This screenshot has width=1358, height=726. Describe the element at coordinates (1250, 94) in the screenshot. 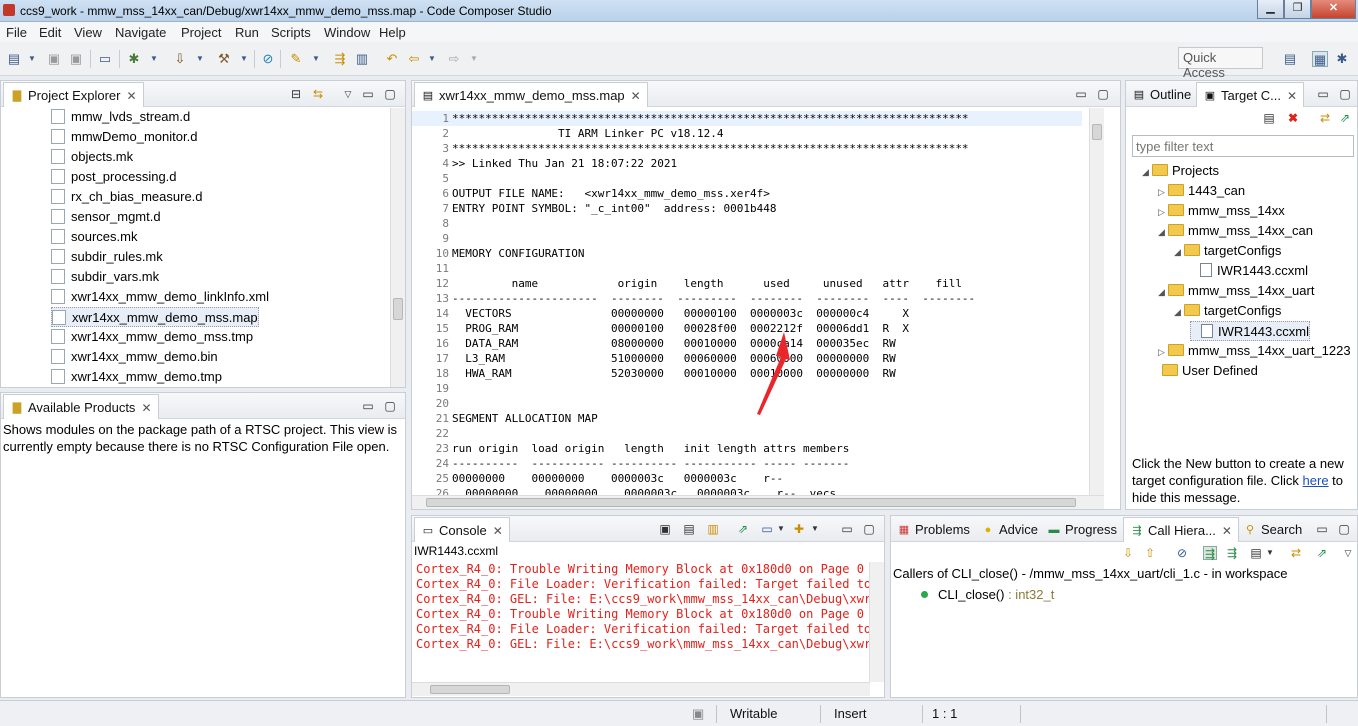

I see `tab-target-configurations: ▣ Target C... ✕` at that location.